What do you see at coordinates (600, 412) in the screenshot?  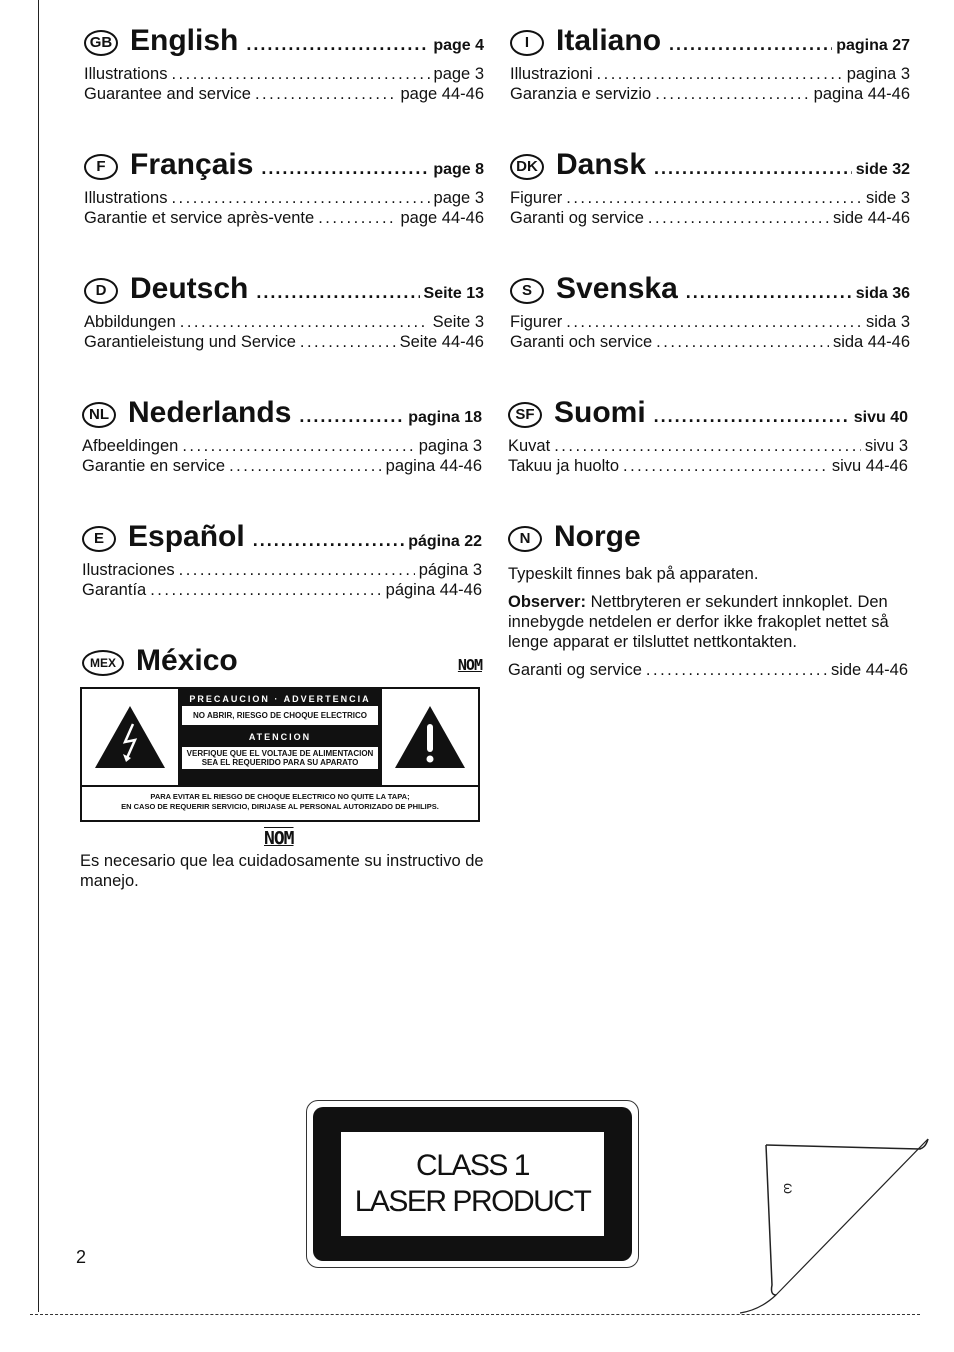 I see `section-title: Suomi` at bounding box center [600, 412].